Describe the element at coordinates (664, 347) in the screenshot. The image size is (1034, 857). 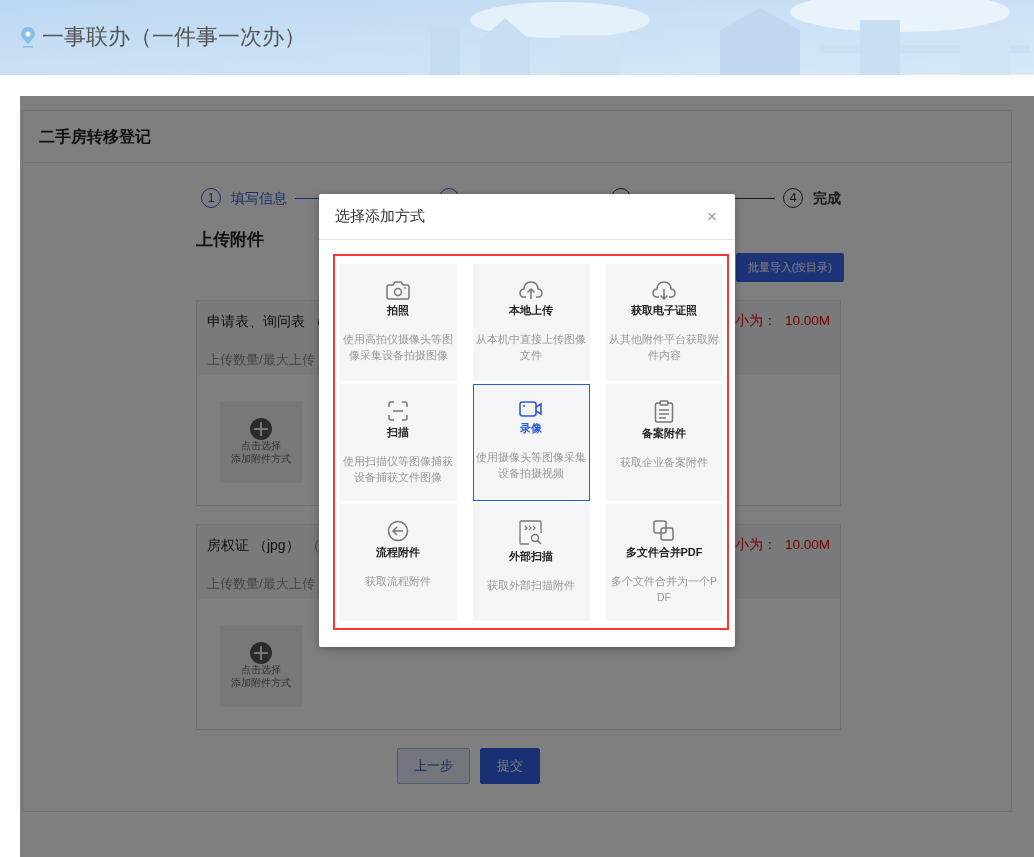
I see `option-description: 从其他附件平台获取附件内容` at that location.